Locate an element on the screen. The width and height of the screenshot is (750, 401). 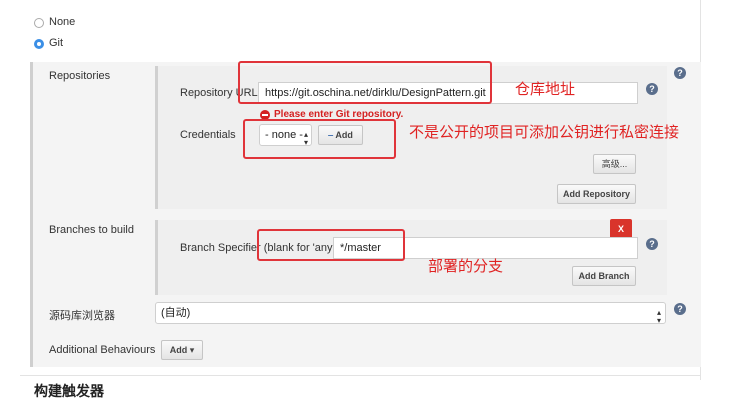
repository-browser-help-icon: ? is located at coordinates (680, 309).